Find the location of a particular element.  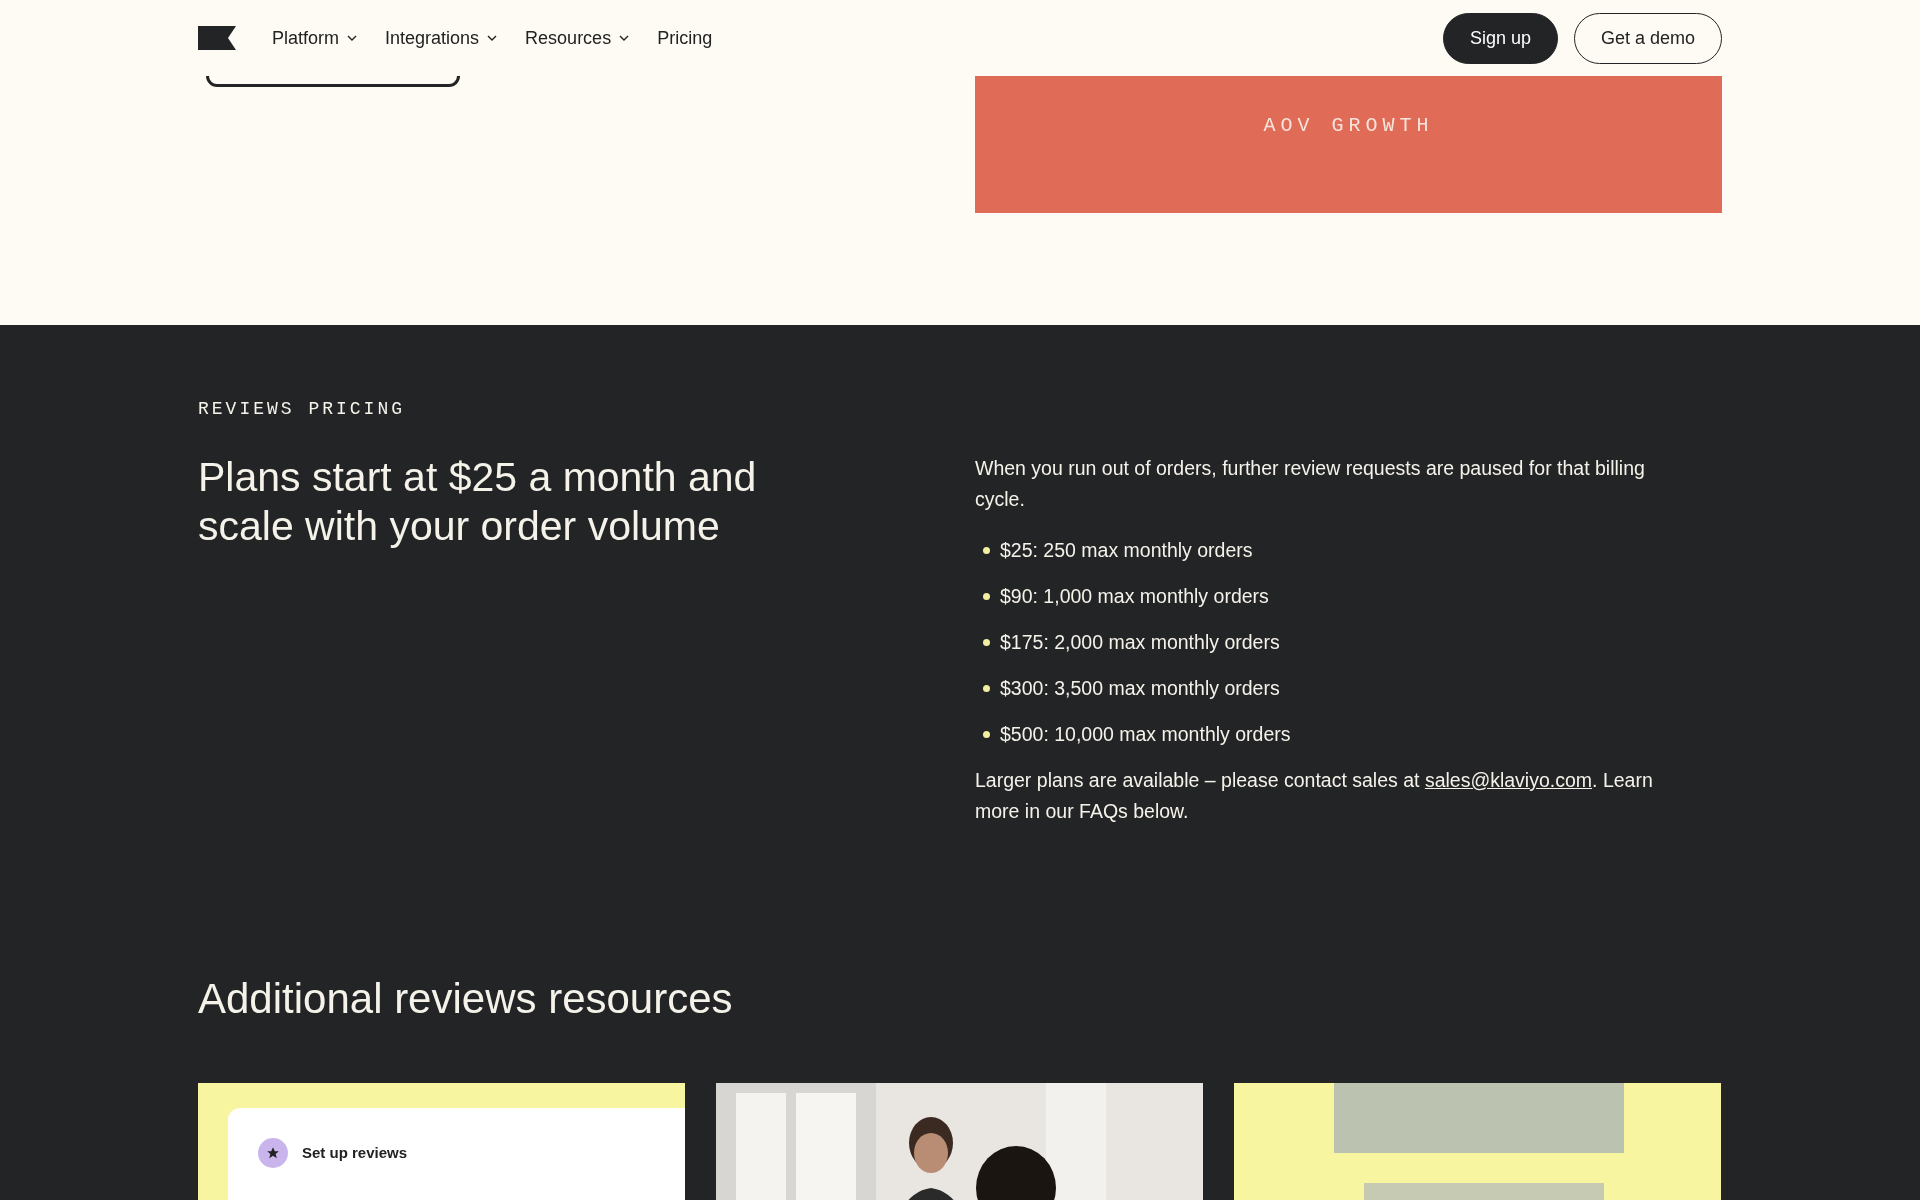

nav-link: Pricing is located at coordinates (685, 38).